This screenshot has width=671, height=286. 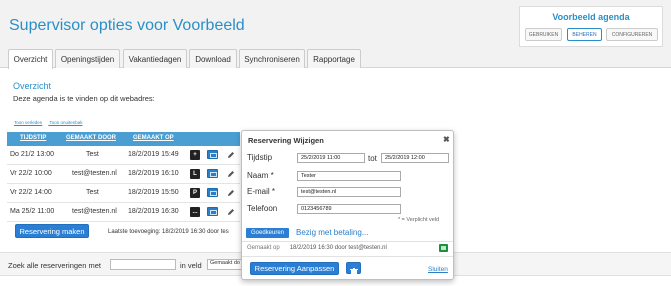 I want to click on agenda-title: Voorbeeld agenda, so click(x=591, y=17).